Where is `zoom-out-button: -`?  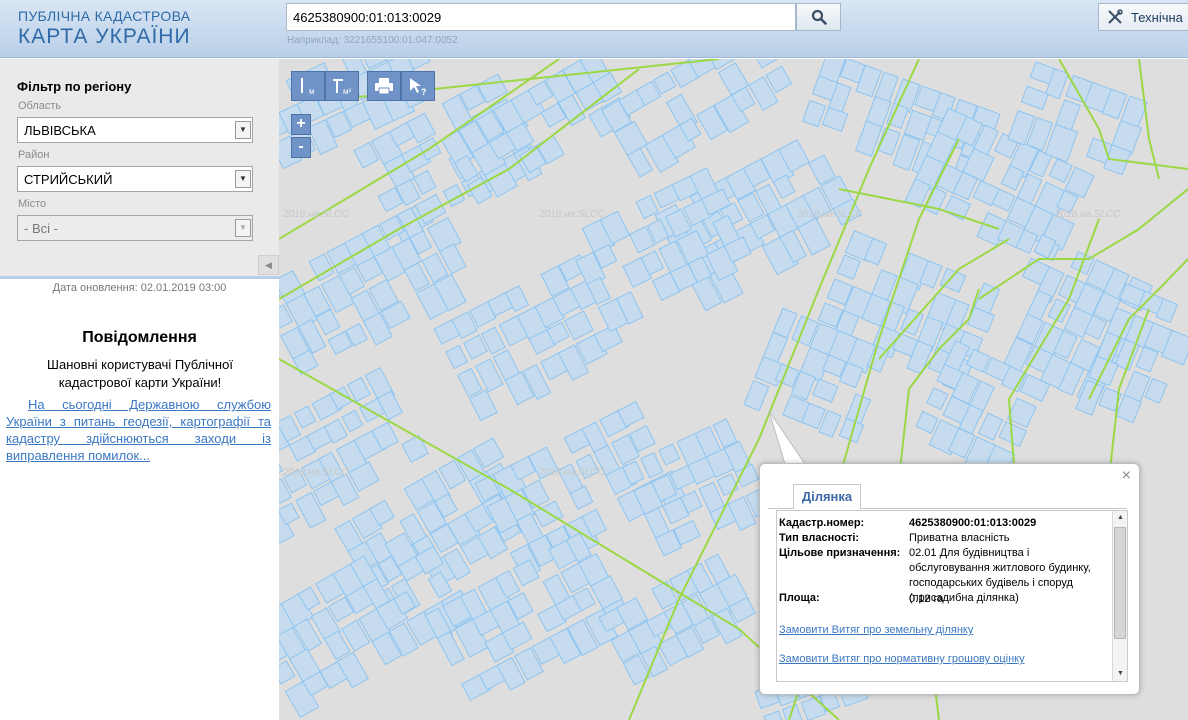 zoom-out-button: - is located at coordinates (301, 147).